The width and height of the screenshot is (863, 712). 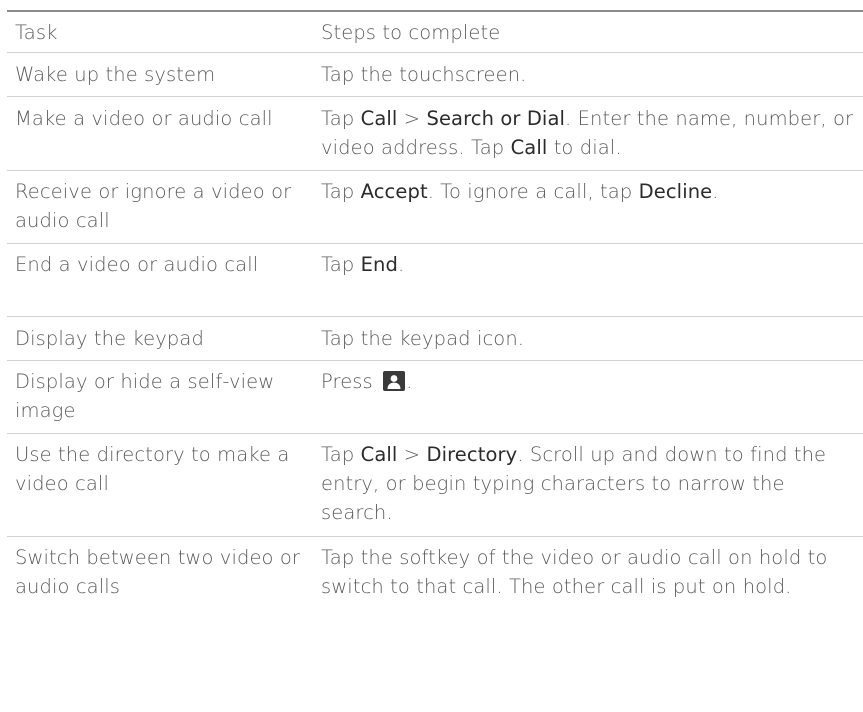 What do you see at coordinates (158, 572) in the screenshot?
I see `task-cell: Switch between two video or audio calls` at bounding box center [158, 572].